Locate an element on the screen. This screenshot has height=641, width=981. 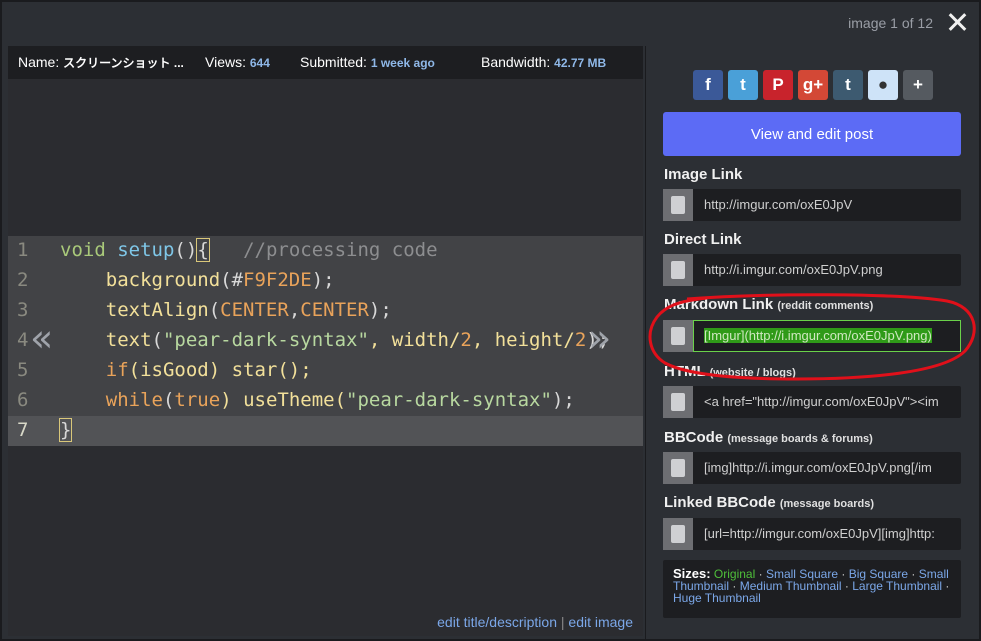
facebook-icon: f is located at coordinates (708, 85).